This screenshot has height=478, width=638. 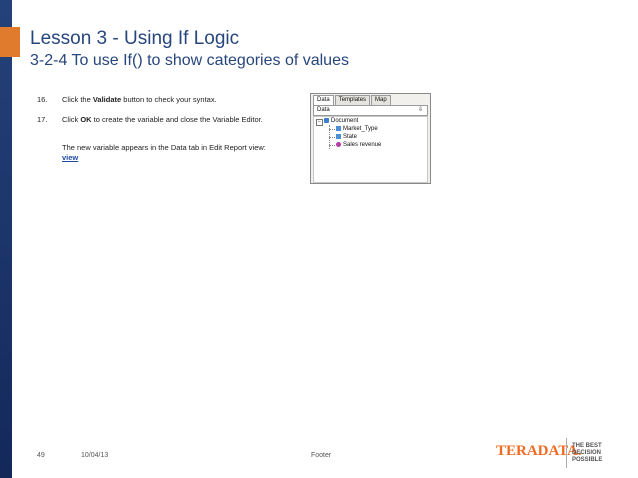 I want to click on footer-text: Footer, so click(x=321, y=455).